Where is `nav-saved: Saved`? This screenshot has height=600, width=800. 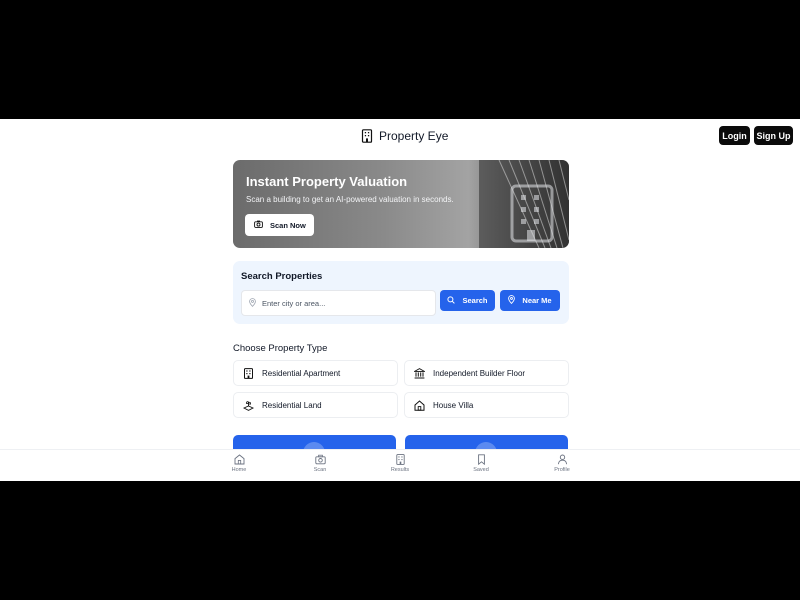 nav-saved: Saved is located at coordinates (481, 467).